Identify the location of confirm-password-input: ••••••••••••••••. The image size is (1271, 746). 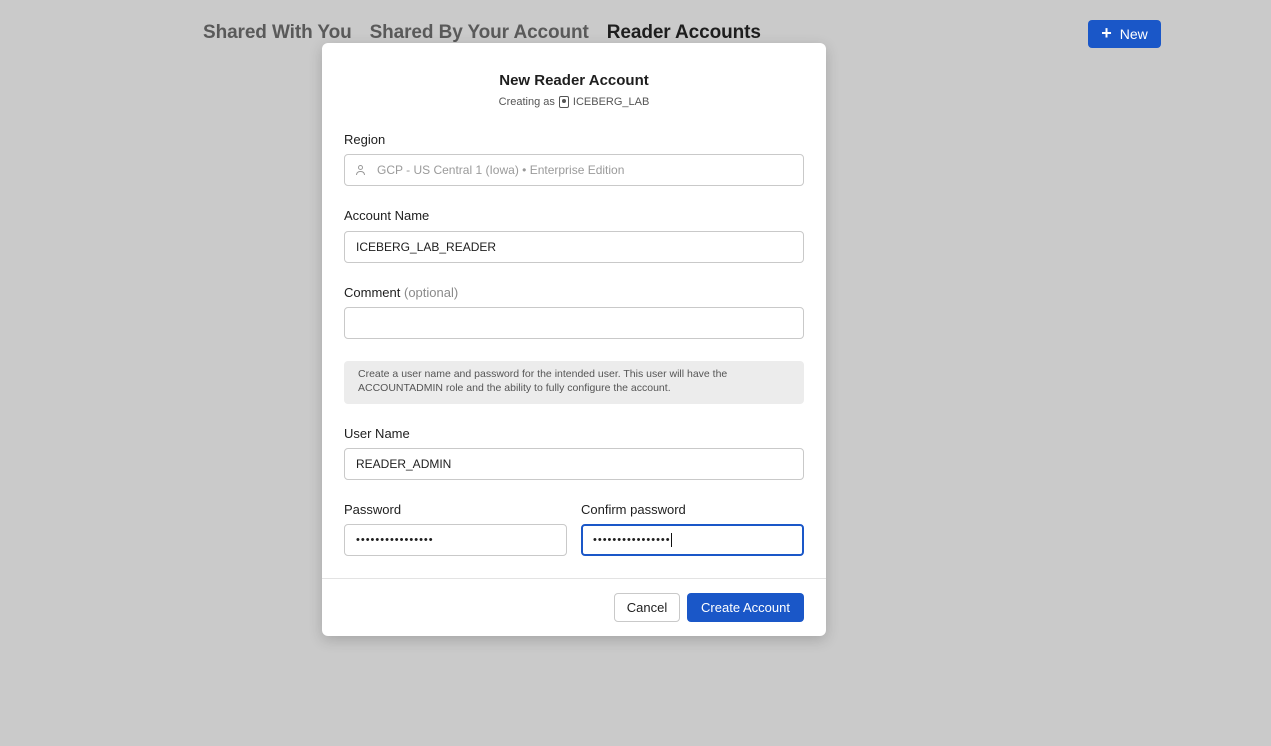
(692, 540).